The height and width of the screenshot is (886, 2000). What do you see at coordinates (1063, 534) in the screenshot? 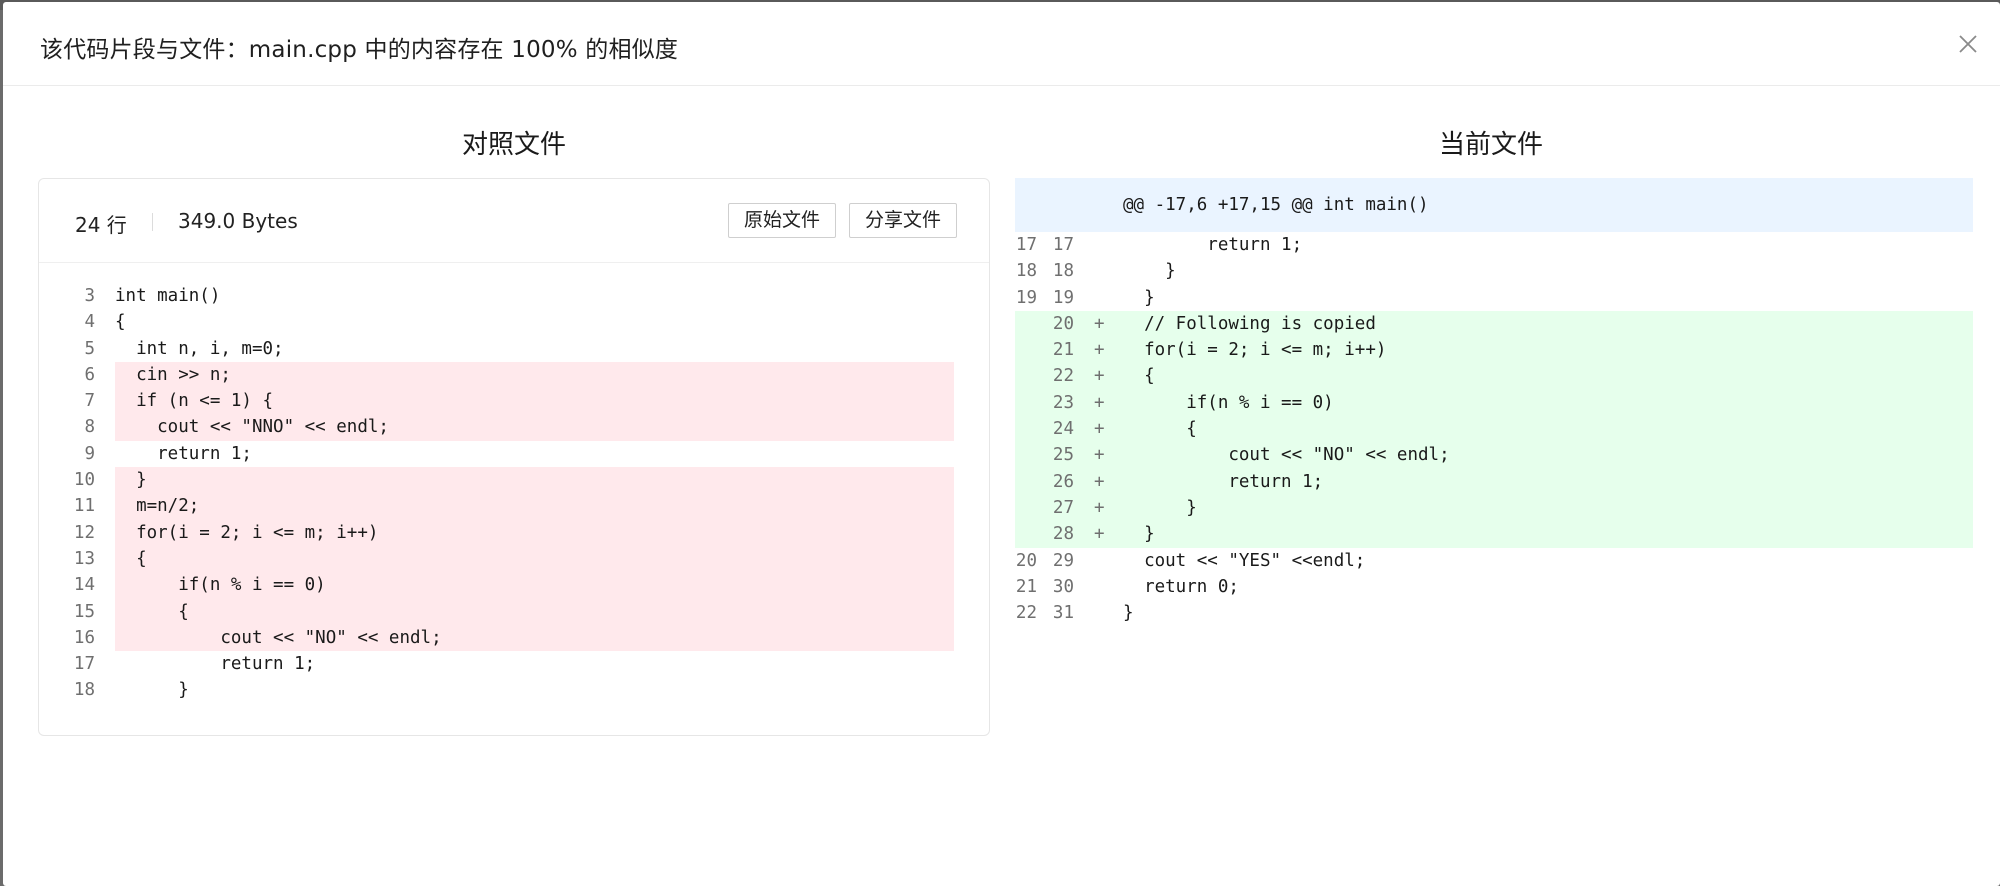
I see `new-line-number: 28` at bounding box center [1063, 534].